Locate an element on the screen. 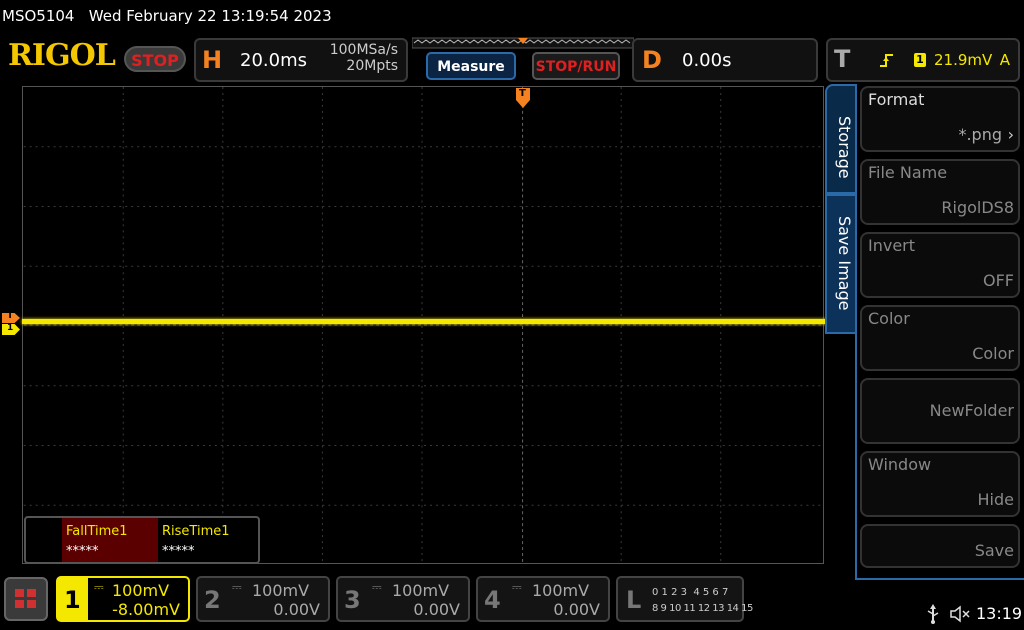 The height and width of the screenshot is (630, 1024). tab-save-image-label: Save Image is located at coordinates (844, 263).